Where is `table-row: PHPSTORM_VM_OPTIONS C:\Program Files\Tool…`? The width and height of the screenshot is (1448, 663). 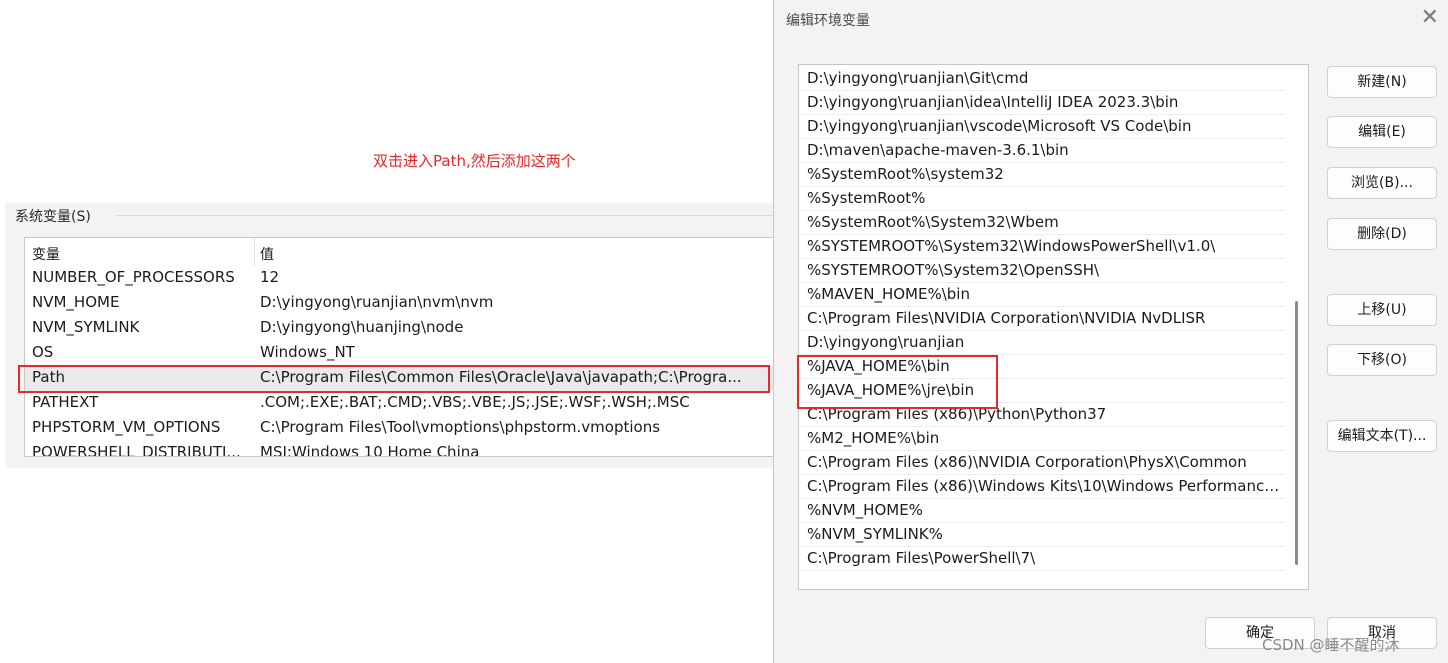
table-row: PHPSTORM_VM_OPTIONS C:\Program Files\Tool… is located at coordinates (400, 428).